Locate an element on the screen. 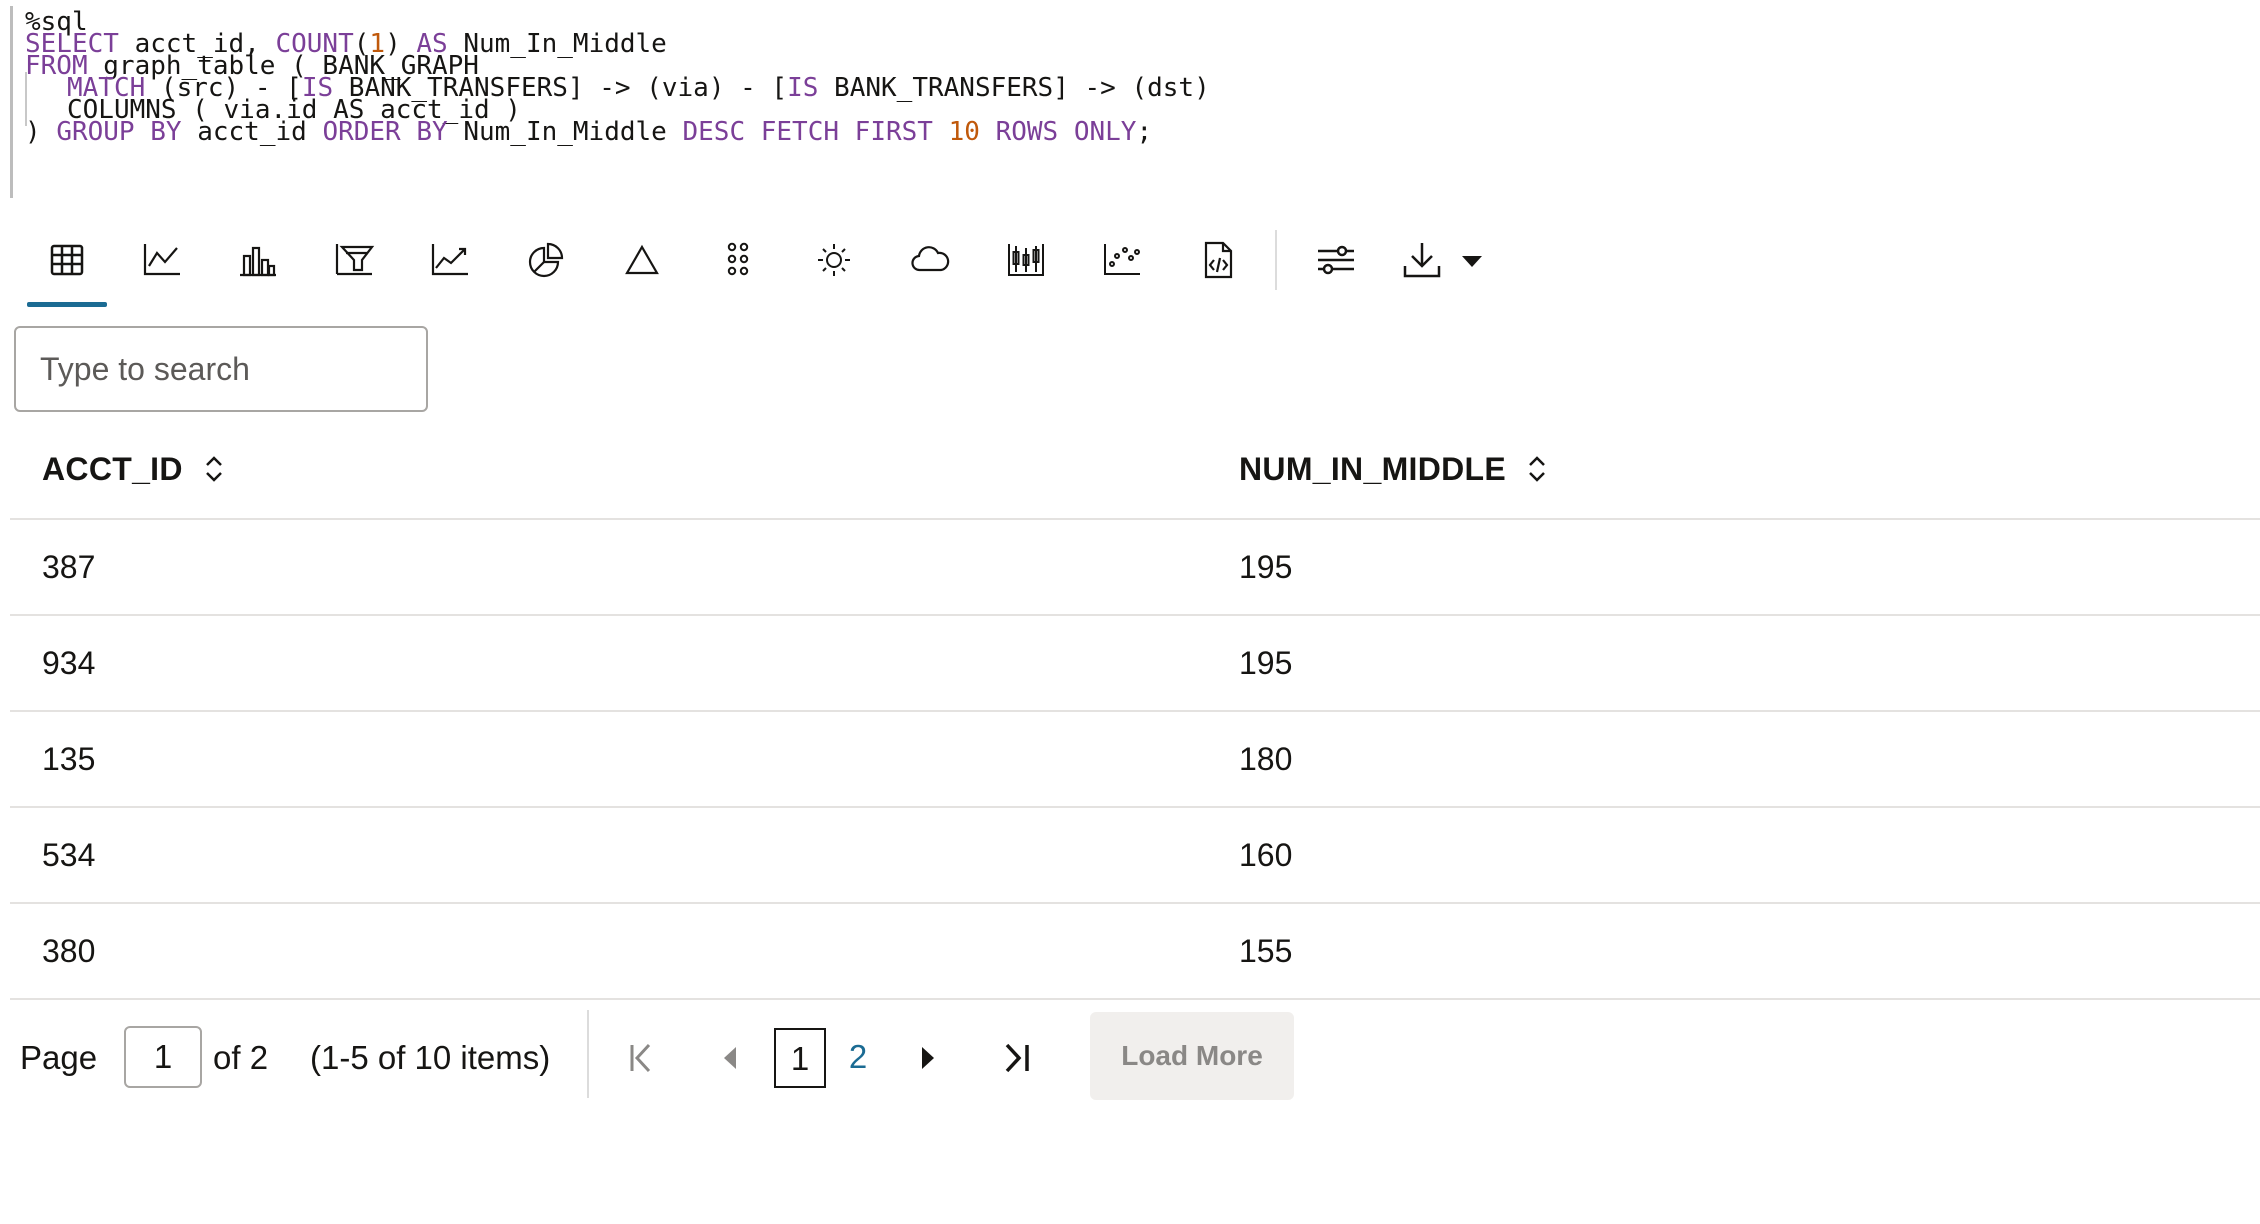 This screenshot has width=2260, height=1224. bar-chart-icon is located at coordinates (258, 261).